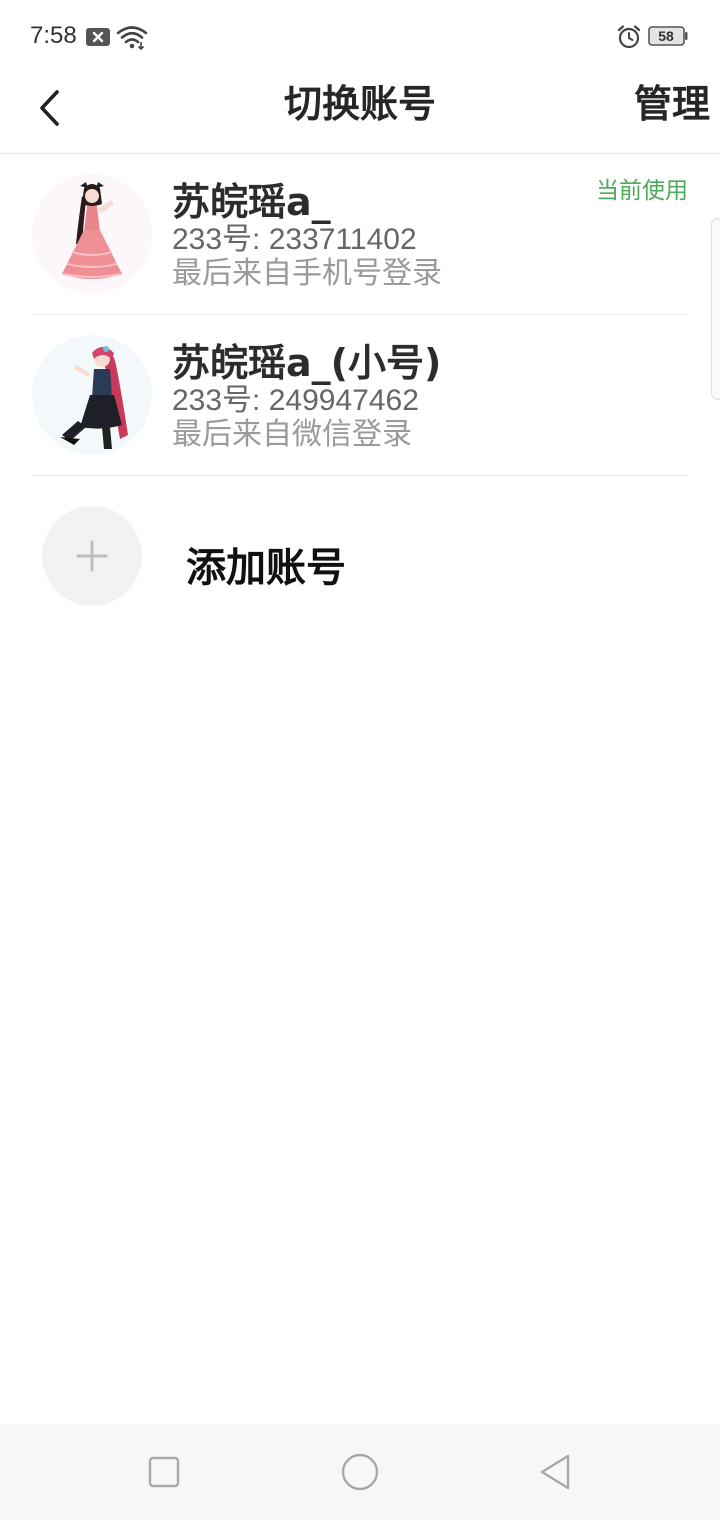 Image resolution: width=720 pixels, height=1520 pixels. What do you see at coordinates (666, 36) in the screenshot?
I see `battery-level: 58` at bounding box center [666, 36].